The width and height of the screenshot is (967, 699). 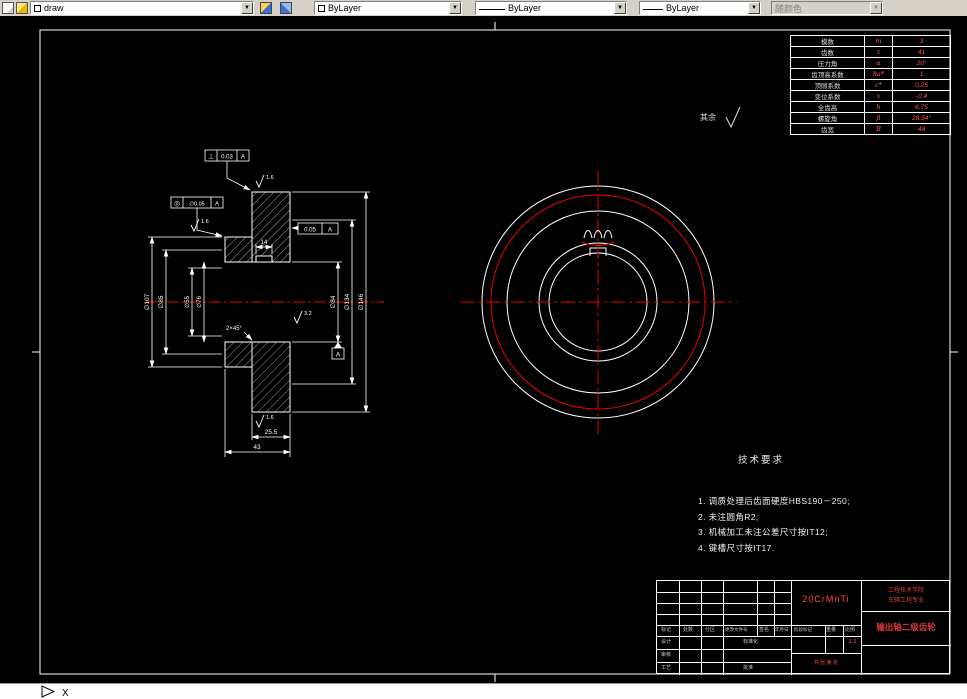 I want to click on dim-rim-inner: ∅134, so click(x=347, y=301).